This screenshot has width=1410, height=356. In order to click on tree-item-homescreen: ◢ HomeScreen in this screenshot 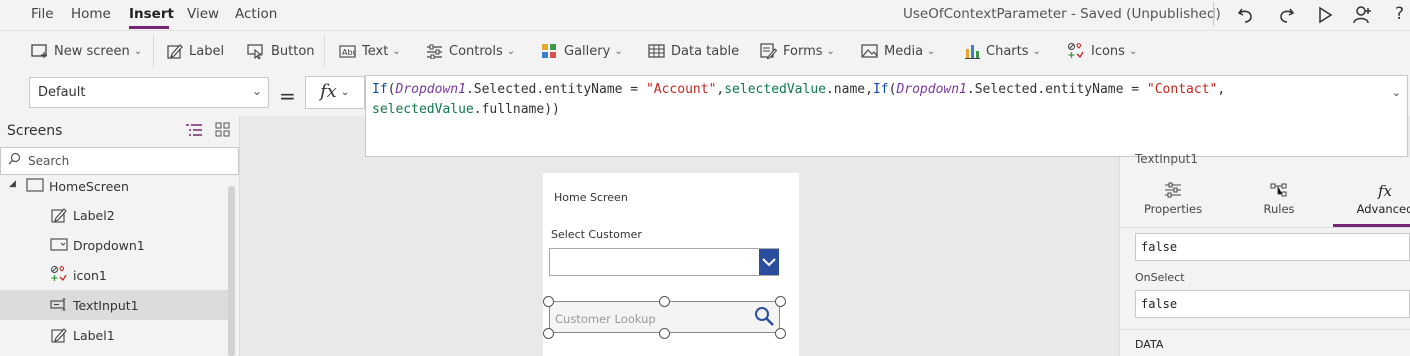, I will do `click(114, 186)`.